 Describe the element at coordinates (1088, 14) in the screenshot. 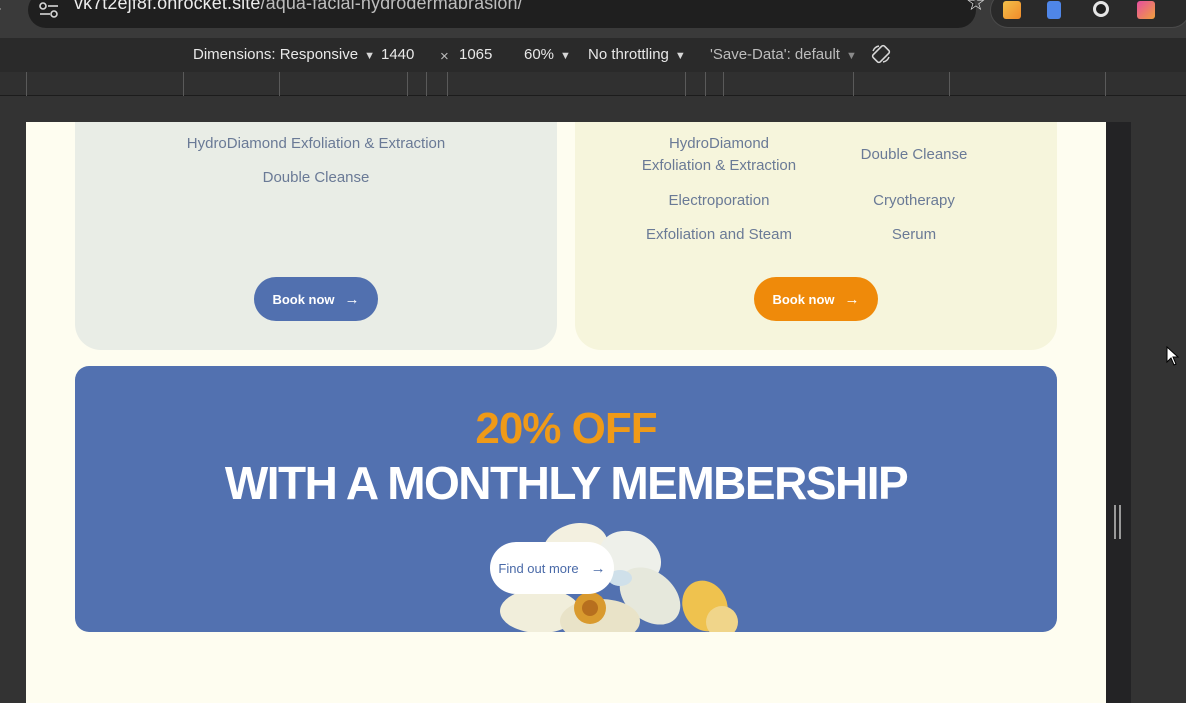

I see `extensions-tray` at that location.